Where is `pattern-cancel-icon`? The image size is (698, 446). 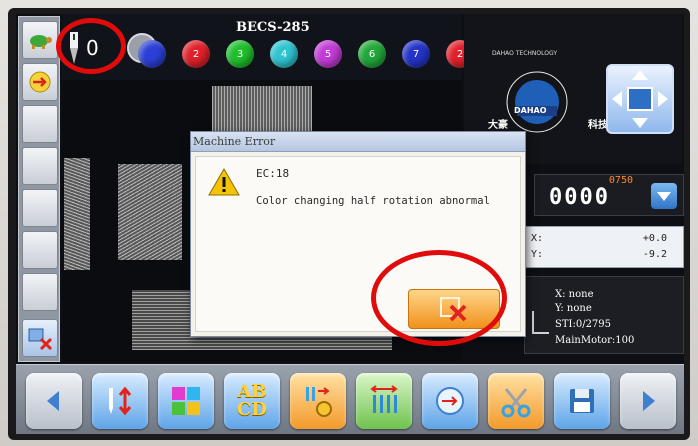
pattern-cancel-icon is located at coordinates (40, 339).